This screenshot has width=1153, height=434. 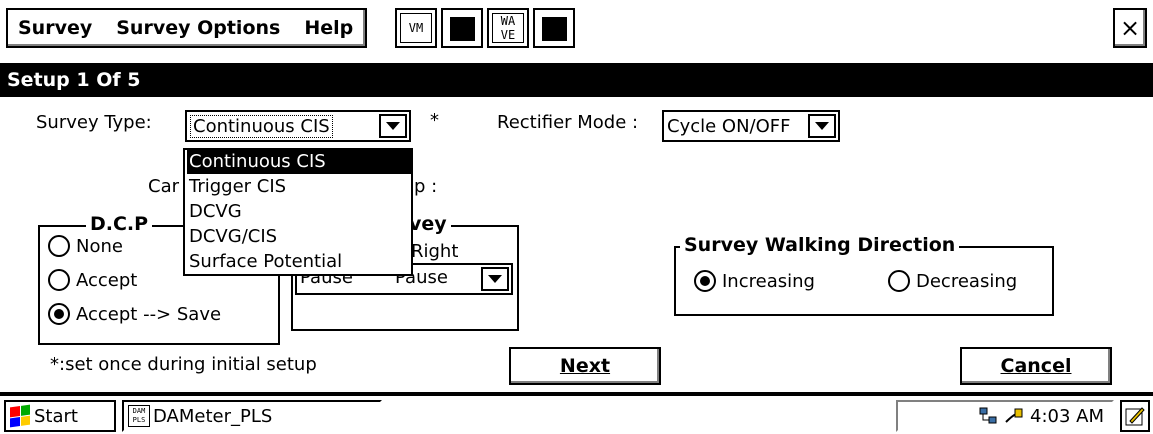 What do you see at coordinates (768, 281) in the screenshot?
I see `radio-label: Increasing` at bounding box center [768, 281].